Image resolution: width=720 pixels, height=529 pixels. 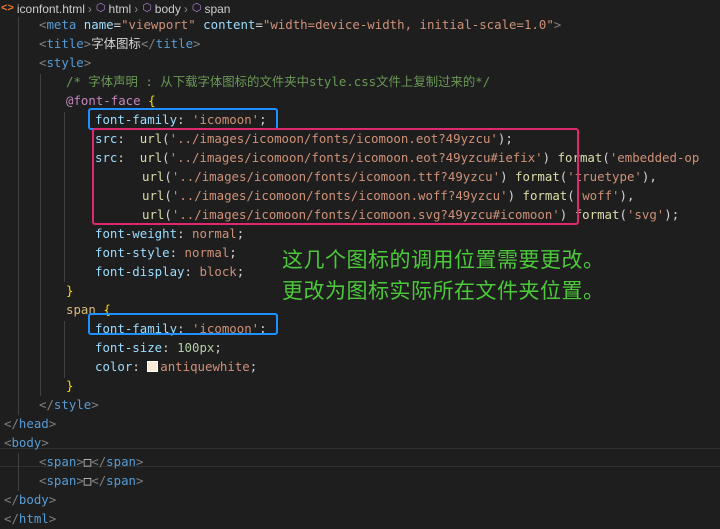 What do you see at coordinates (443, 260) in the screenshot?
I see `annotation-text: 这几个图标的调用位置需要更改。` at bounding box center [443, 260].